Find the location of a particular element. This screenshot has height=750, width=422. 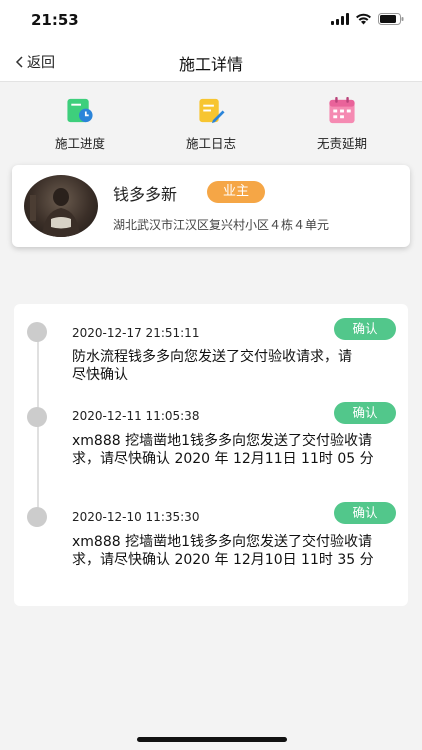

avatar is located at coordinates (61, 206).